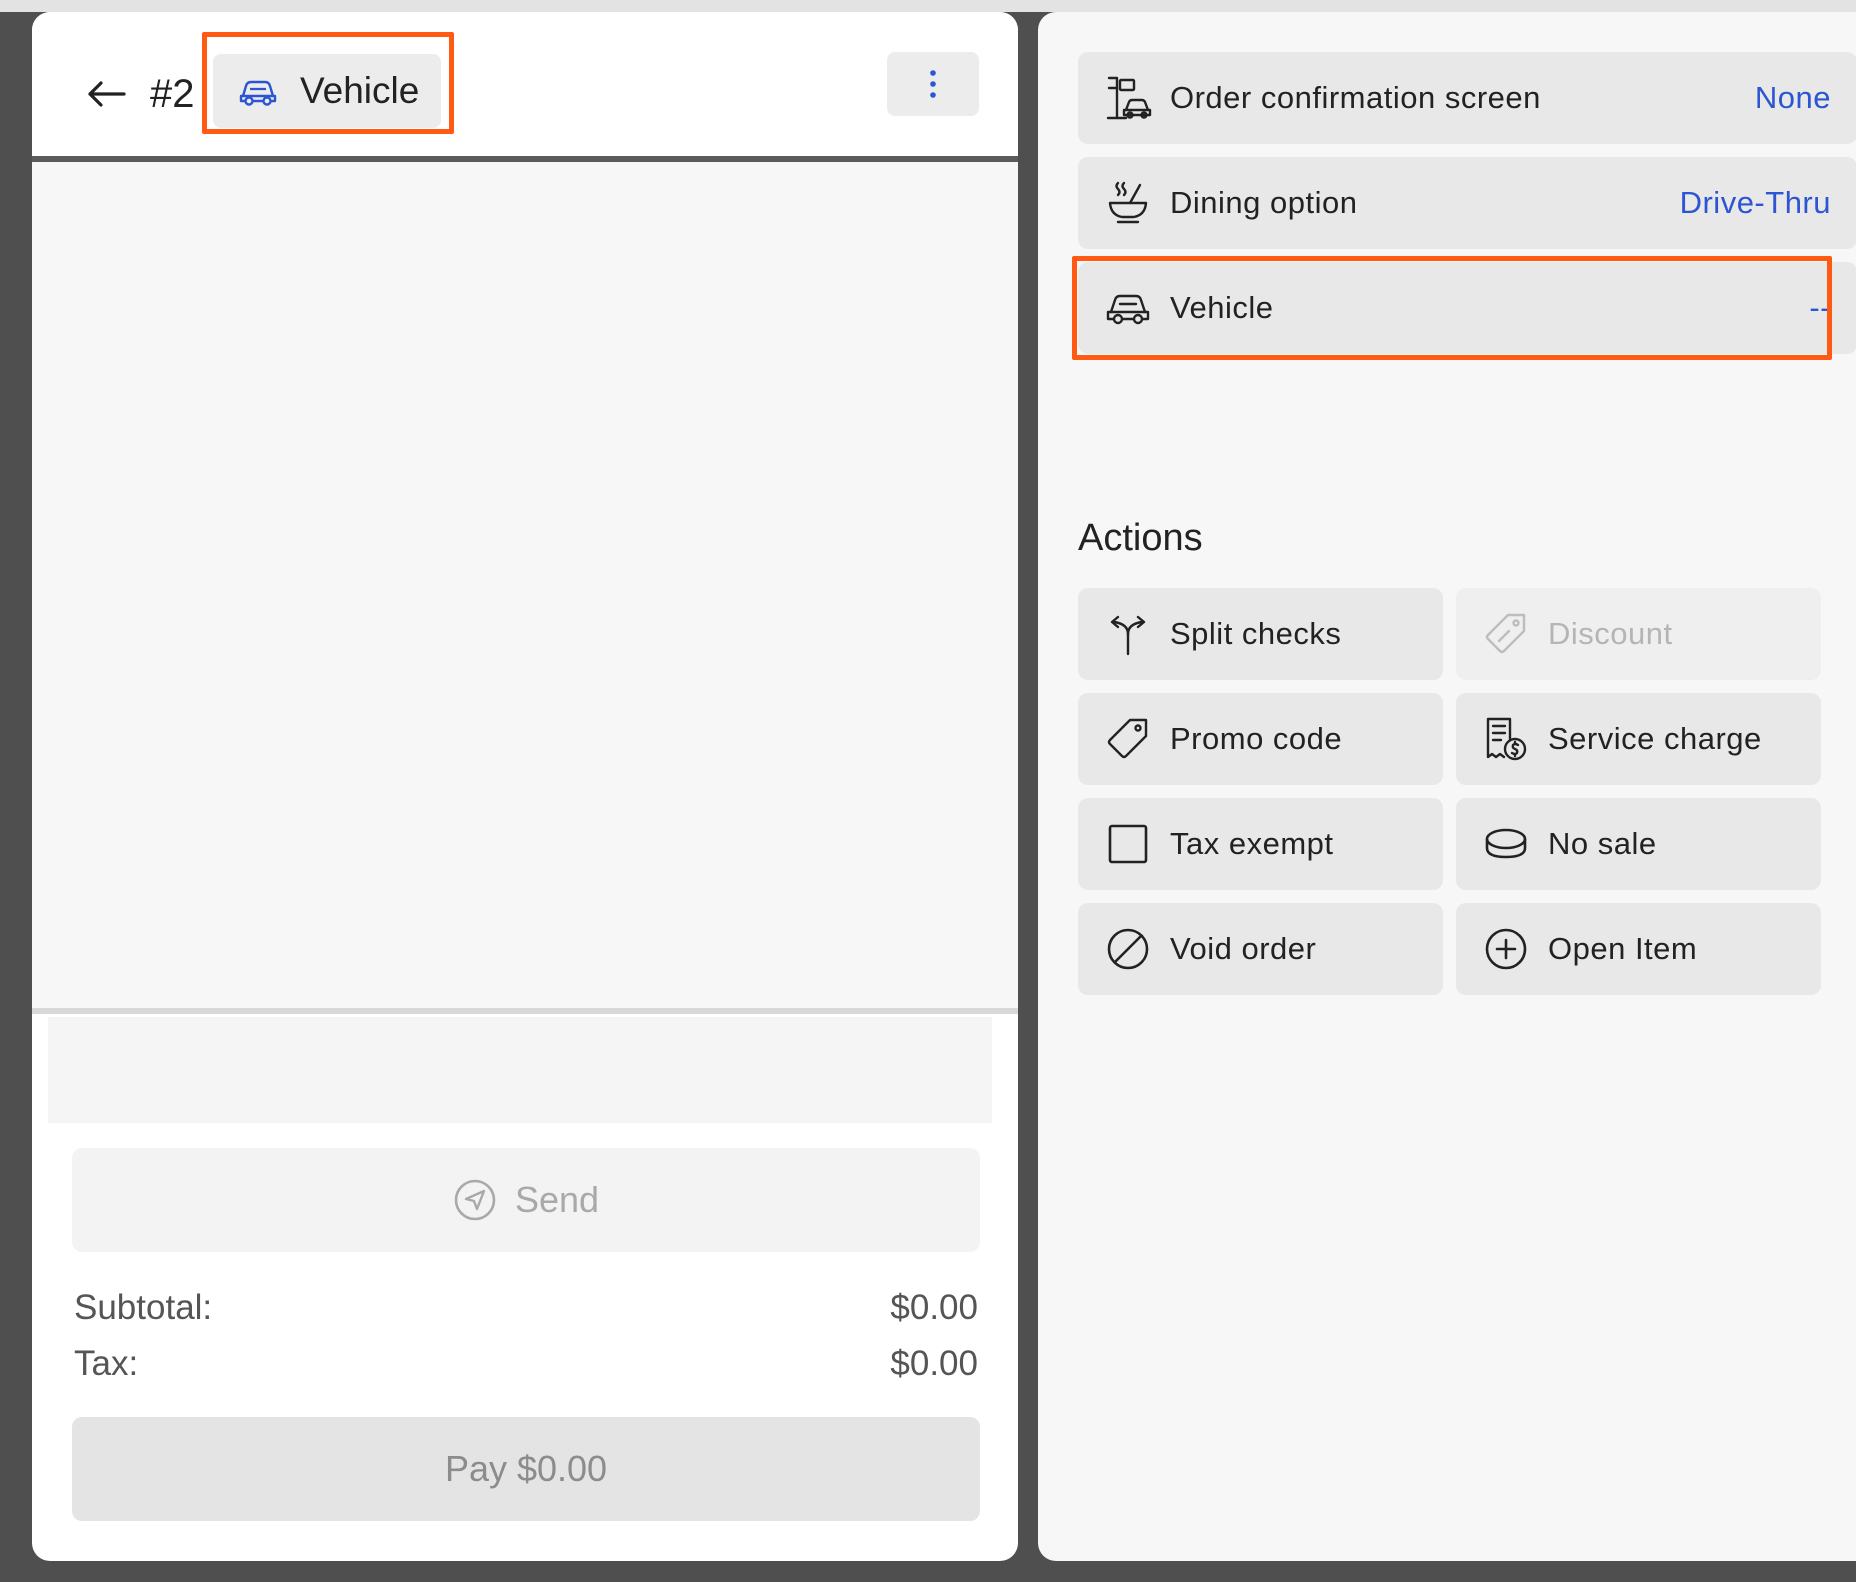  Describe the element at coordinates (143, 1307) in the screenshot. I see `subtotal-label: Subtotal:` at that location.